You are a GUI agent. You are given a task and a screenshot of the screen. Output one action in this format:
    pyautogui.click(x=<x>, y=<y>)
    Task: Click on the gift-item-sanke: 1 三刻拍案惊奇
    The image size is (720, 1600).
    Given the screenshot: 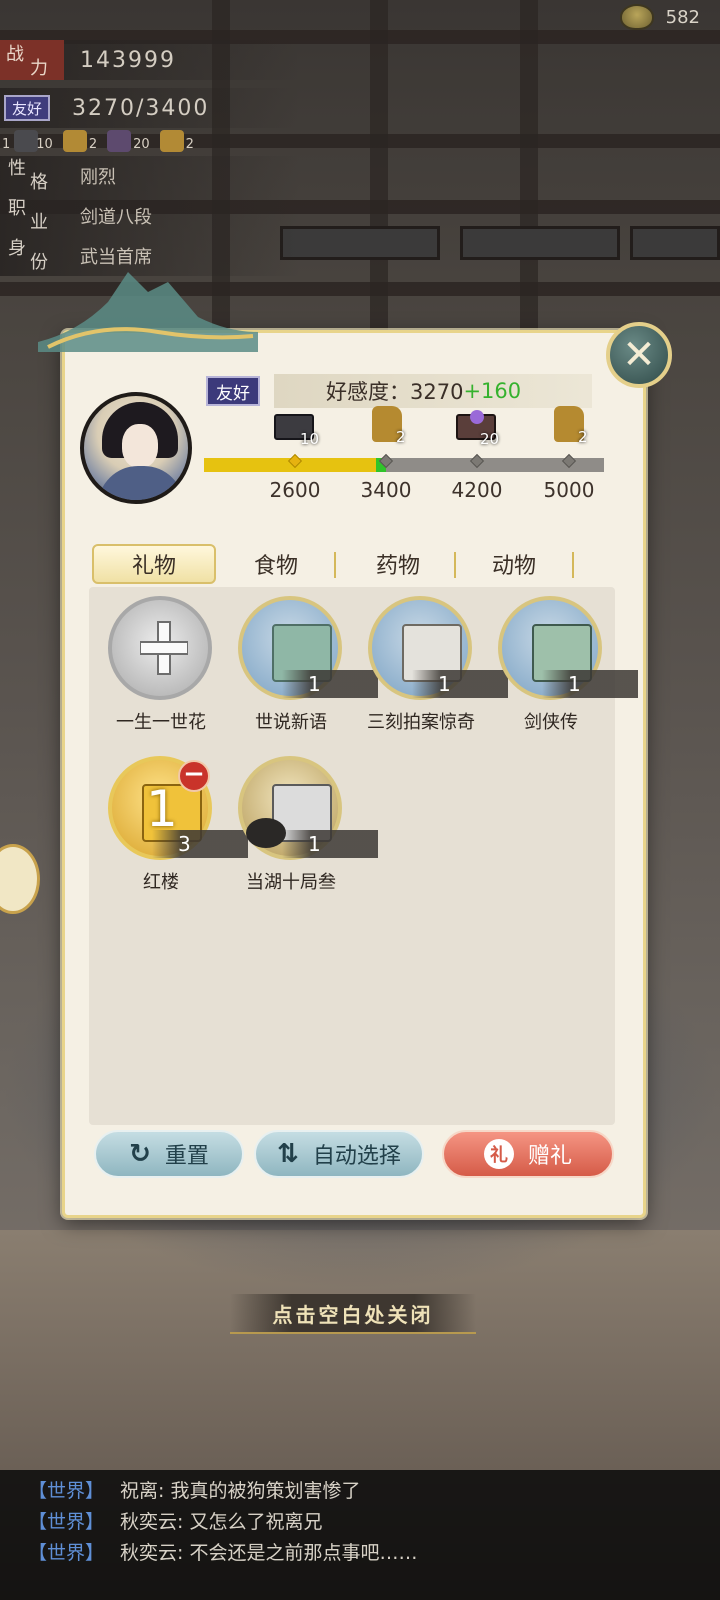 What is the action you would take?
    pyautogui.click(x=432, y=671)
    